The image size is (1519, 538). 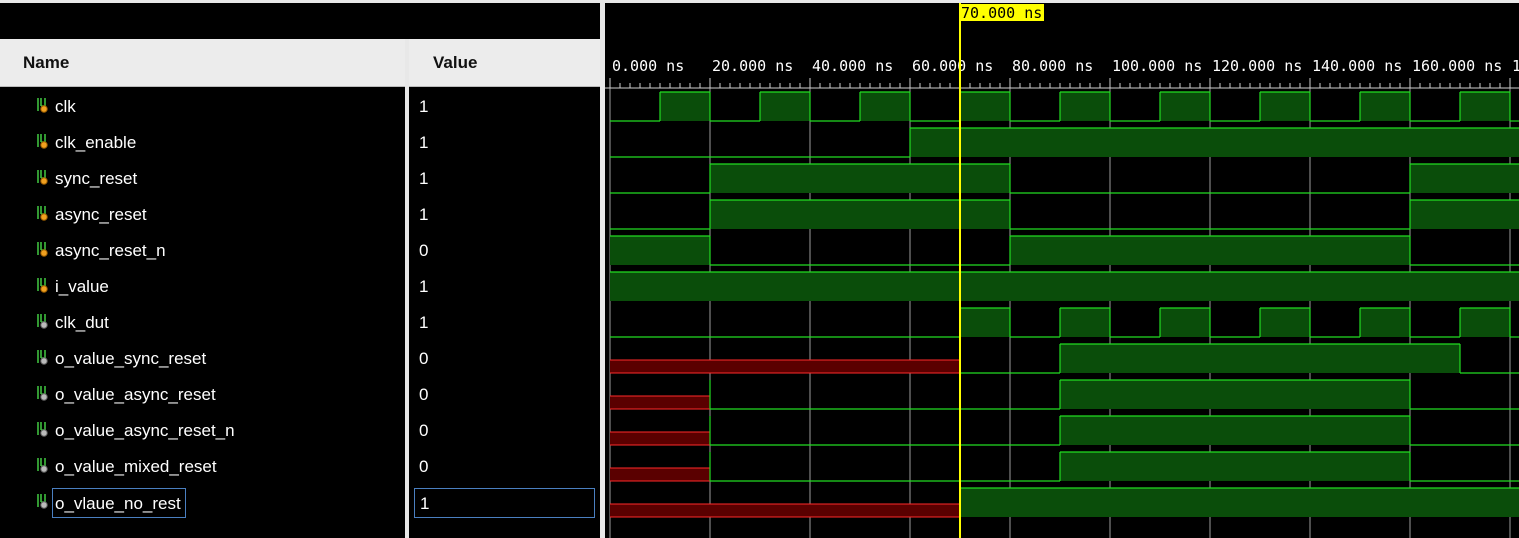 I want to click on time-tick-label: 120.000 ns, so click(x=1257, y=66).